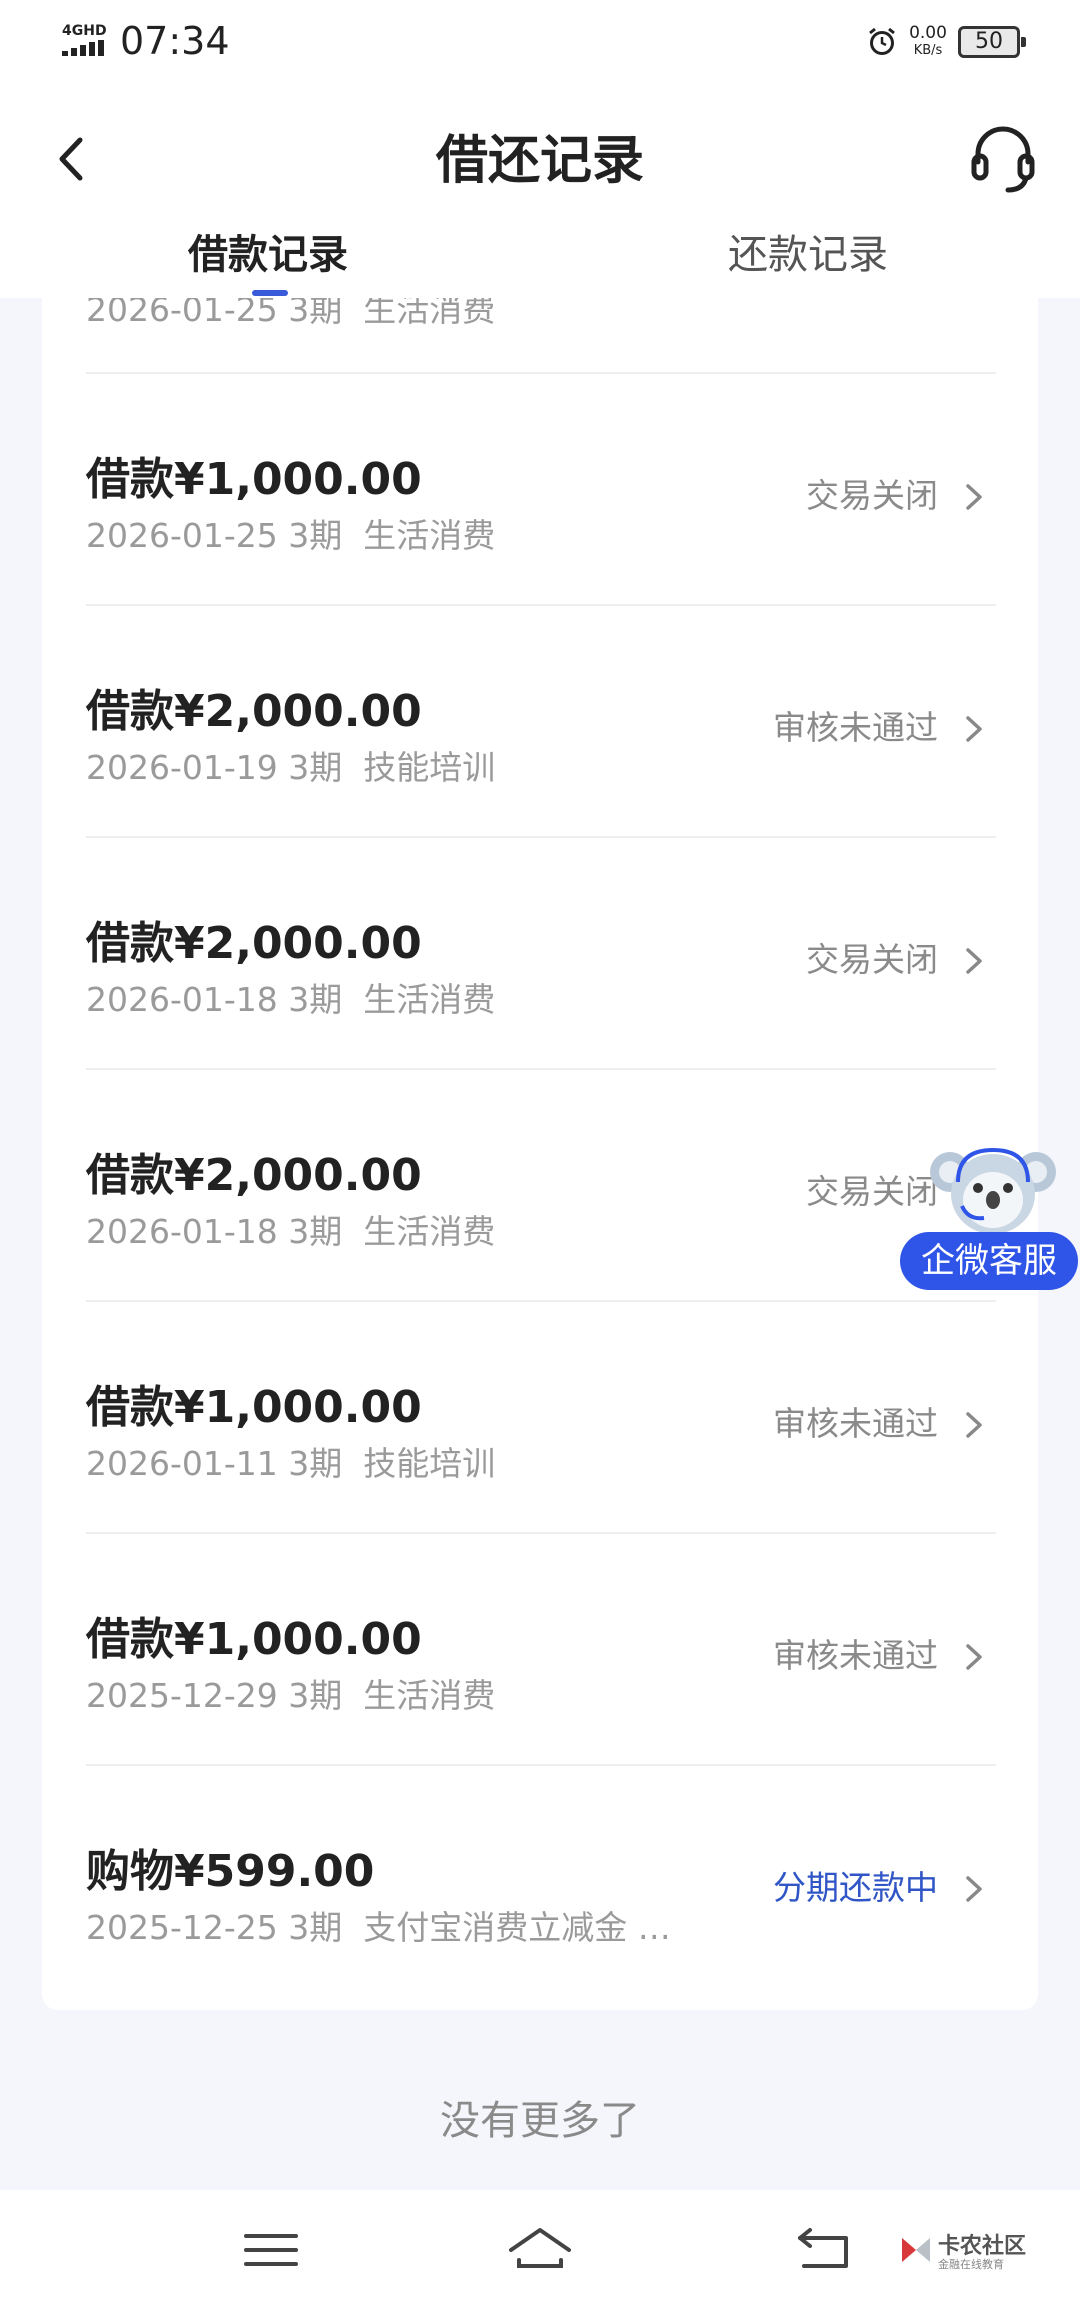  I want to click on system-nav-bar: 卡农社区 金融在线教育, so click(540, 2253).